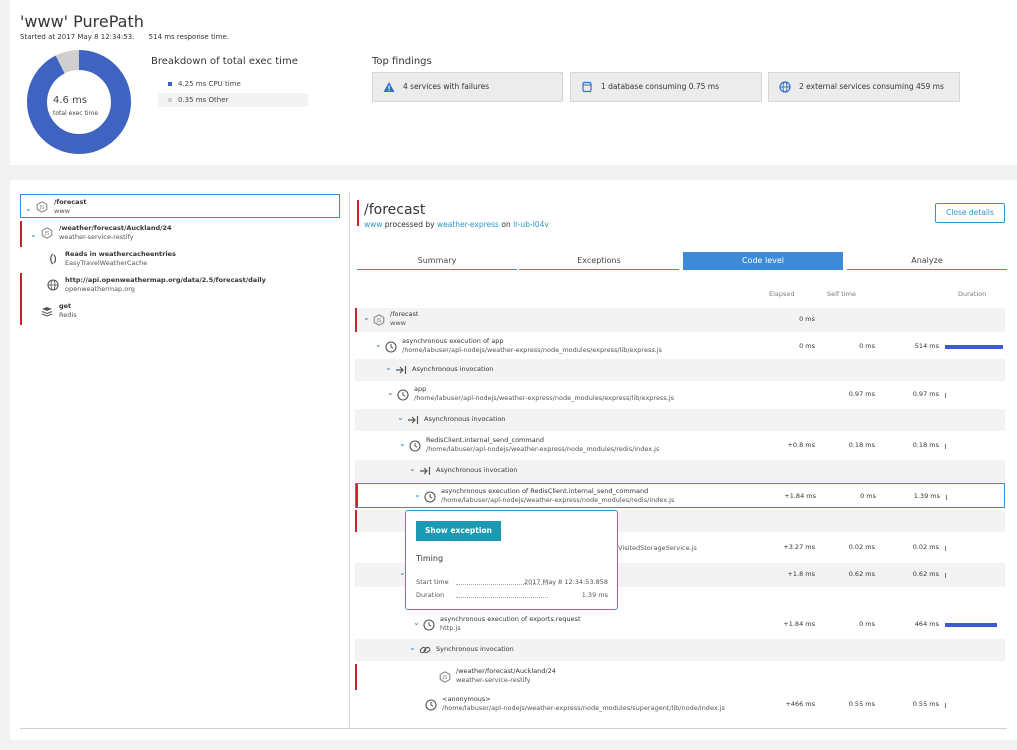 This screenshot has height=750, width=1017. What do you see at coordinates (395, 210) in the screenshot?
I see `details-title: /forecast` at bounding box center [395, 210].